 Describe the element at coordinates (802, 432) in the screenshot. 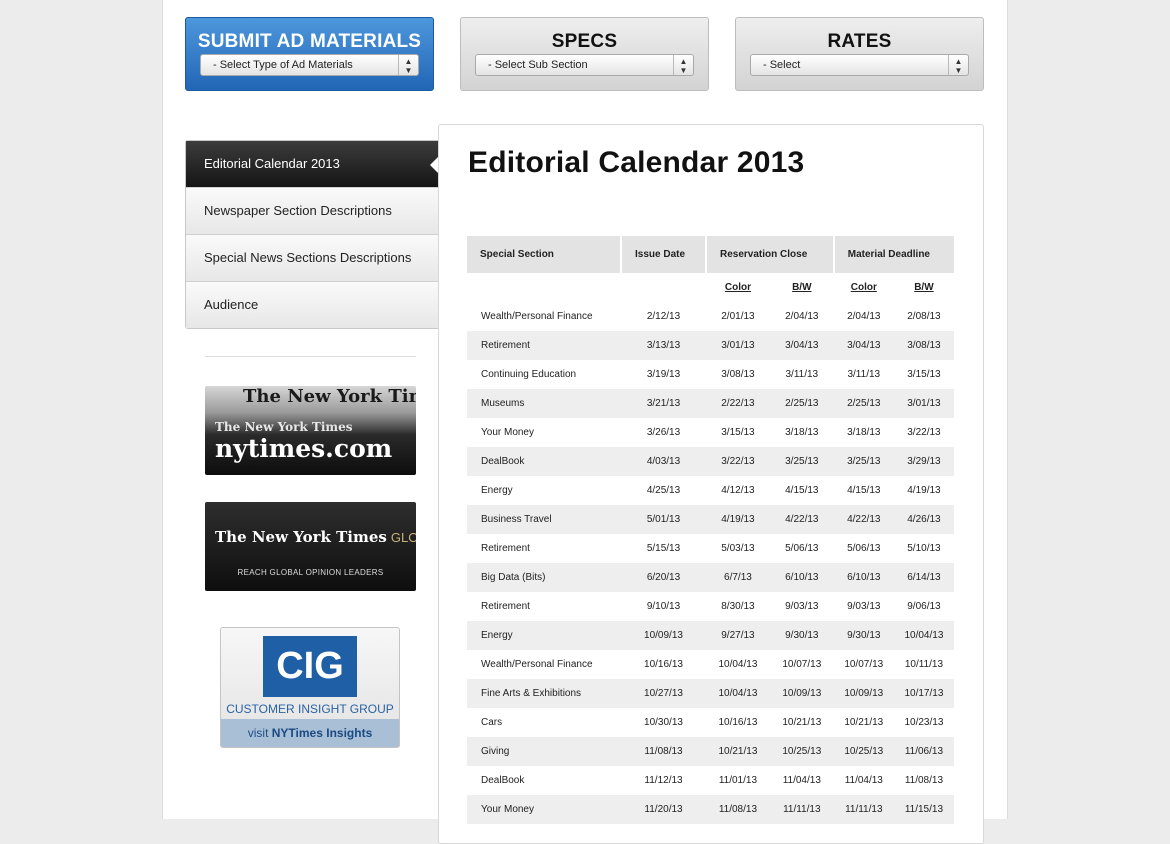

I see `cell-reservation-bw: 3/18/13` at that location.